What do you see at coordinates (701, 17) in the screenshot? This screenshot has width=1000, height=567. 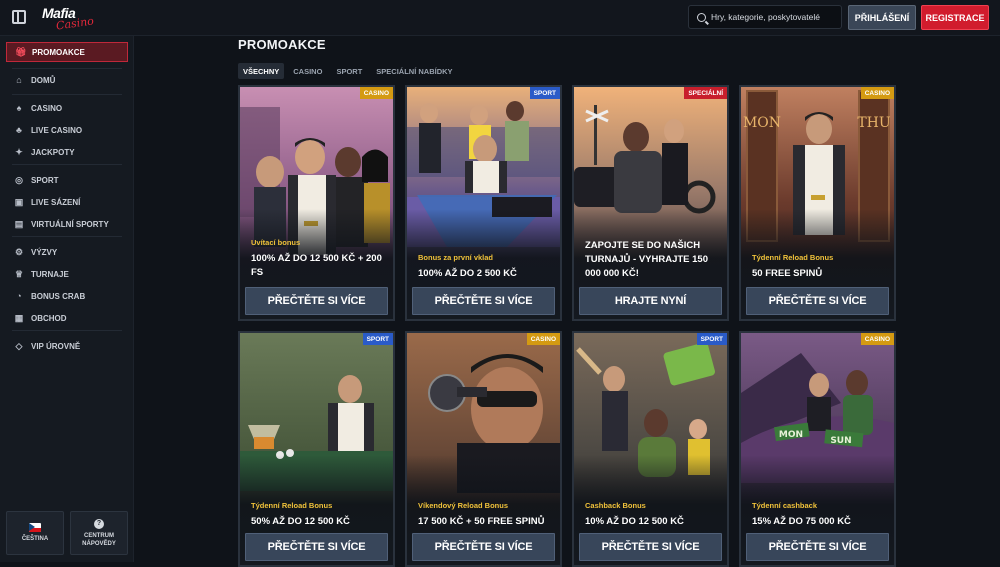 I see `search-icon` at bounding box center [701, 17].